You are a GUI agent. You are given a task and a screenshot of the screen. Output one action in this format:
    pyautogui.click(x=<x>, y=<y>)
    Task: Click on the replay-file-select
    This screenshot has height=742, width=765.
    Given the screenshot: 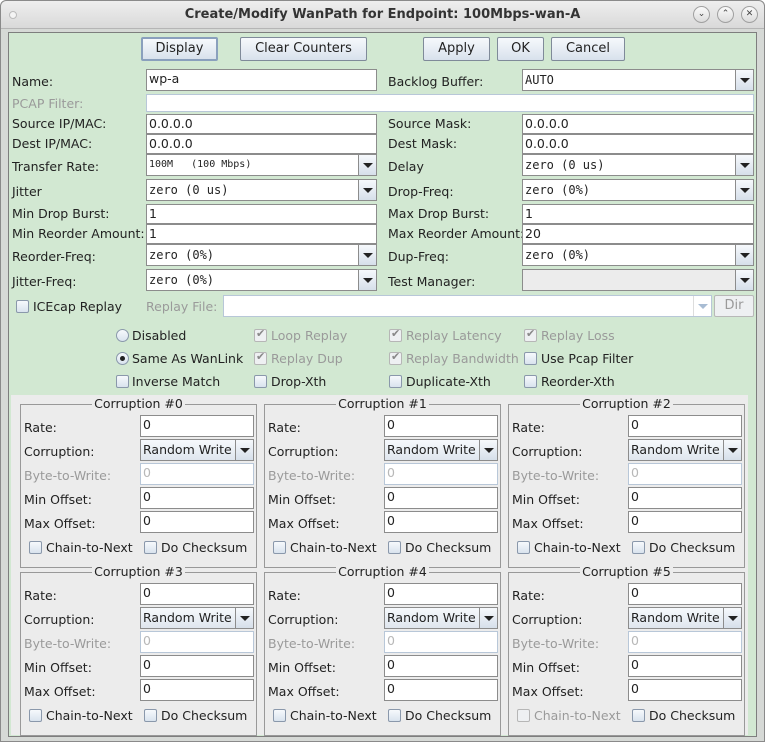 What is the action you would take?
    pyautogui.click(x=467, y=306)
    